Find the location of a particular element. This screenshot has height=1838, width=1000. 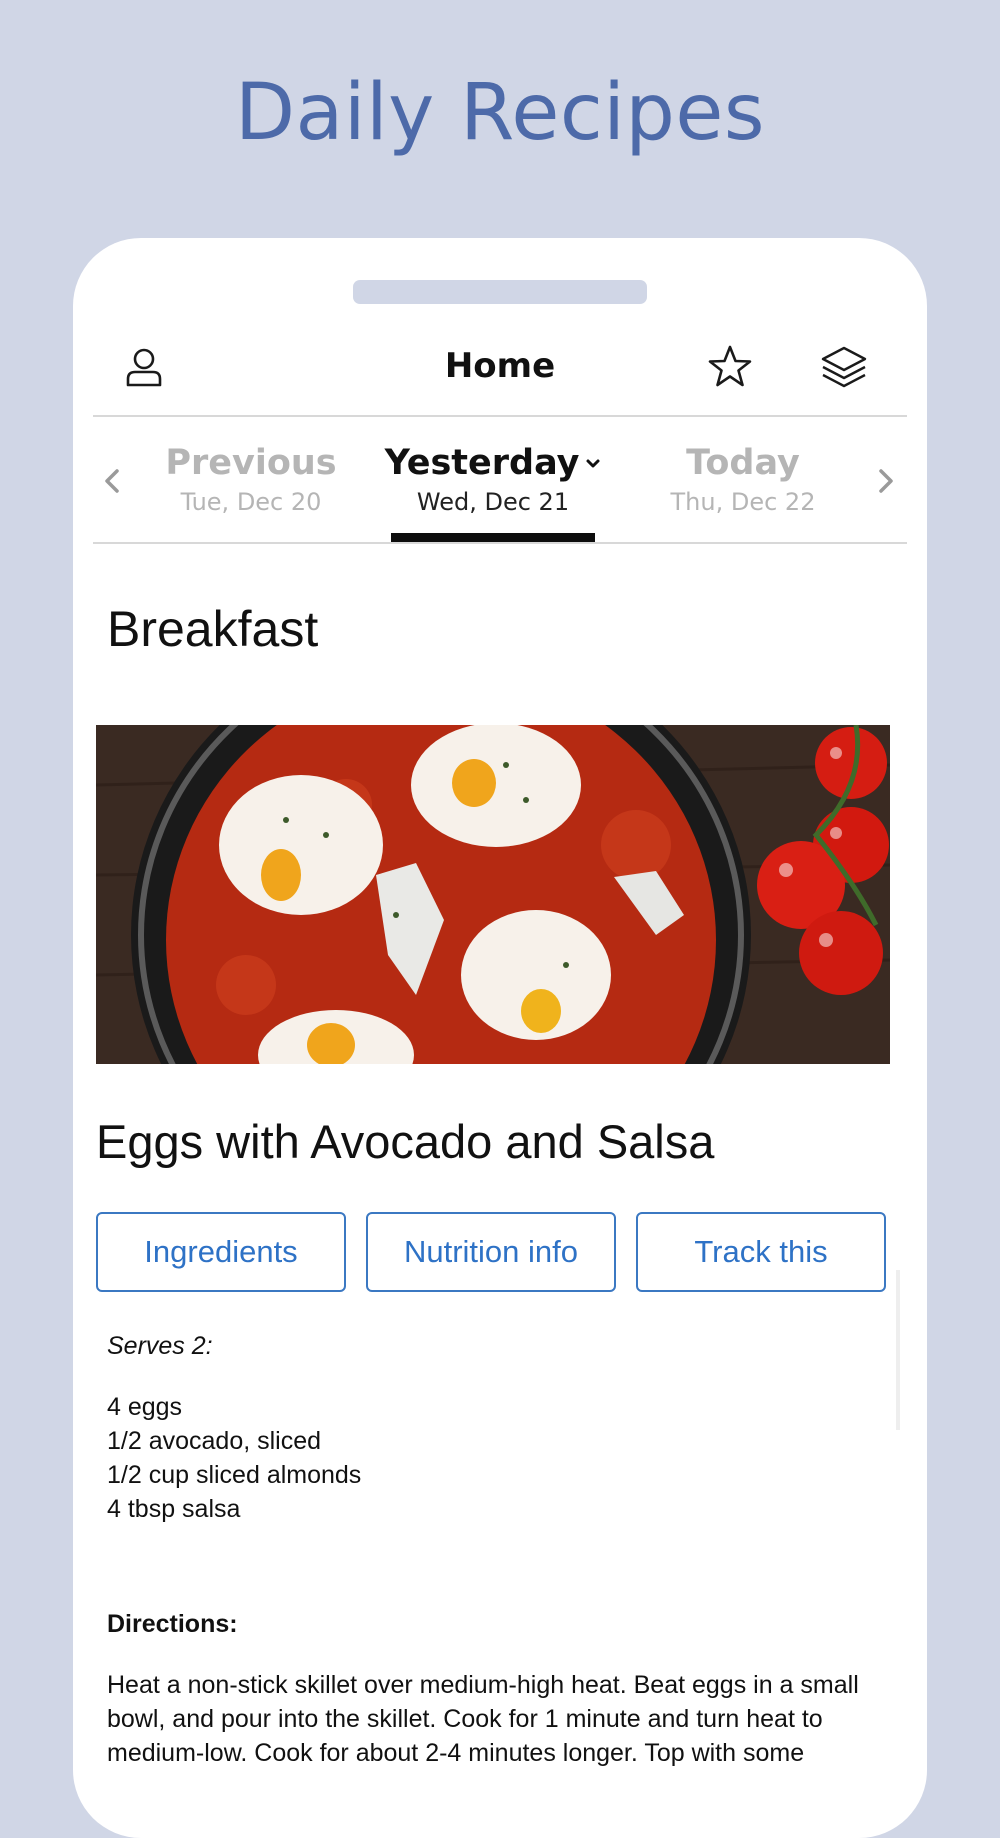

active-tab-indicator is located at coordinates (493, 537).